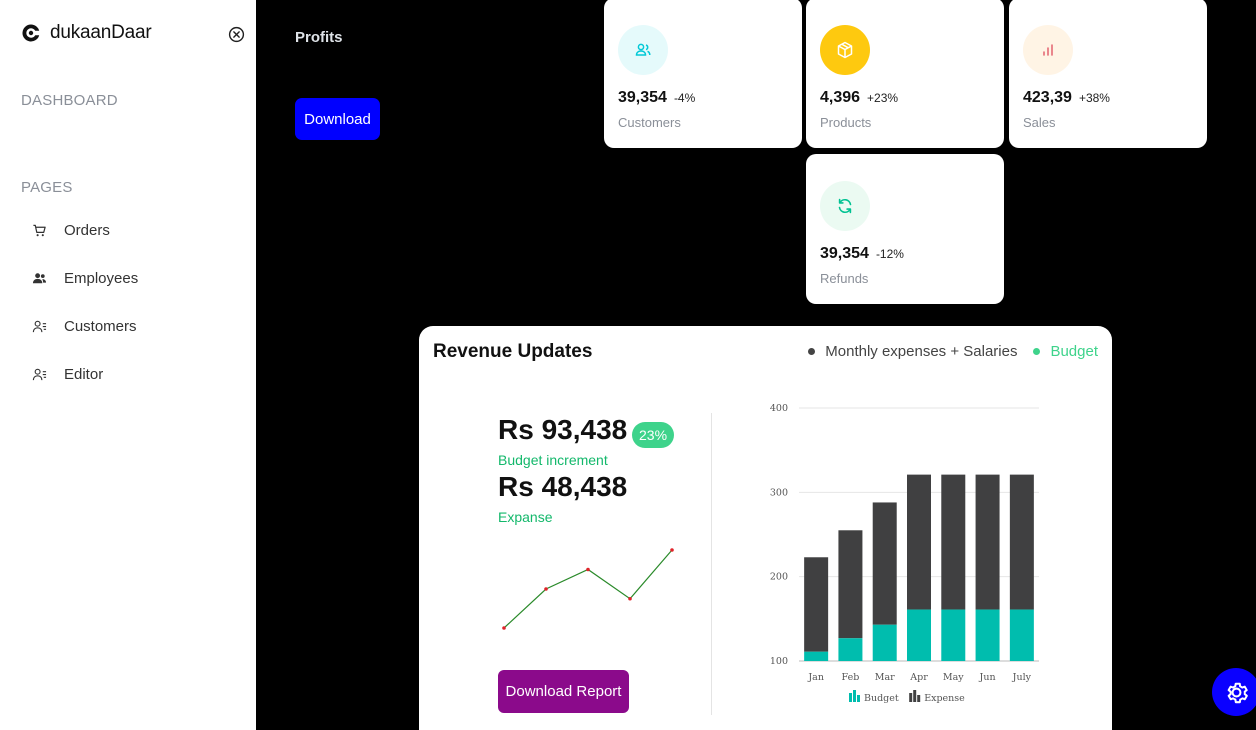 The image size is (1256, 730). Describe the element at coordinates (779, 408) in the screenshot. I see `y-tick-label: 400` at that location.